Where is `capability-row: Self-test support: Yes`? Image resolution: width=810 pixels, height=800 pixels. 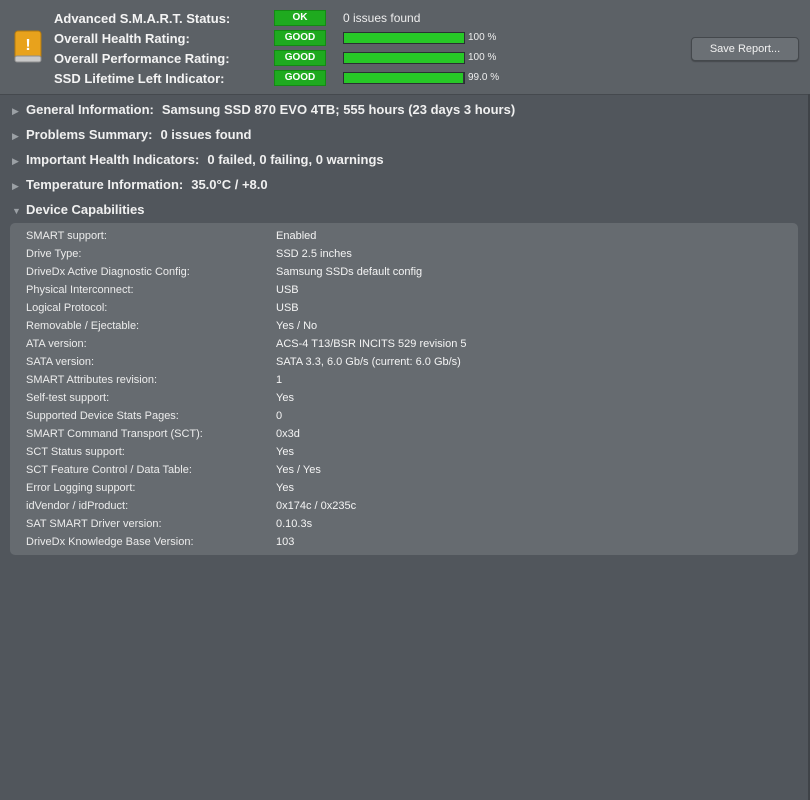
capability-row: Self-test support: Yes is located at coordinates (406, 398).